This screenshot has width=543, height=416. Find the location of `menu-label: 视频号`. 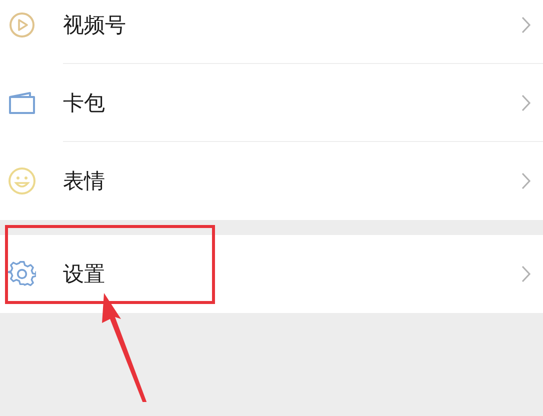

menu-label: 视频号 is located at coordinates (95, 25).